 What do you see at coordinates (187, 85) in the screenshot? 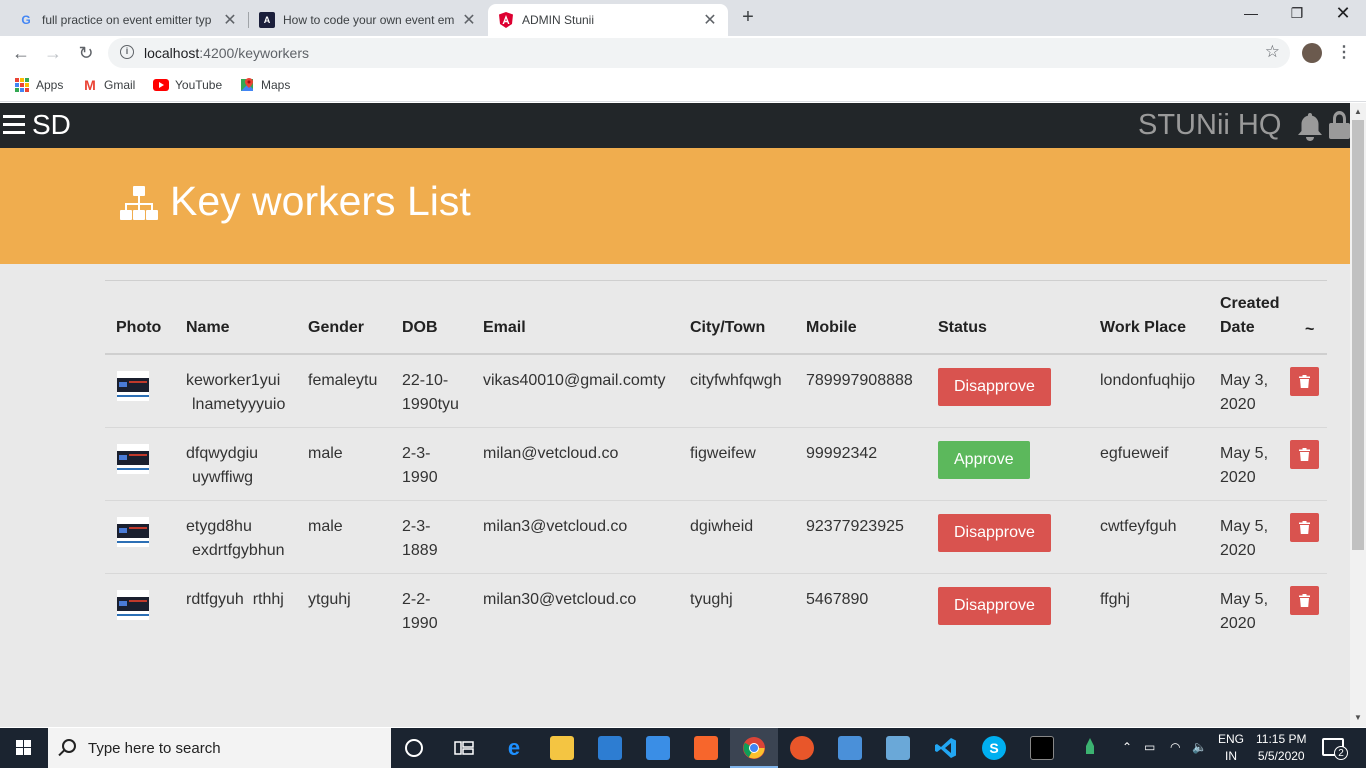
I see `bookmark-youtube: YouTube` at bounding box center [187, 85].